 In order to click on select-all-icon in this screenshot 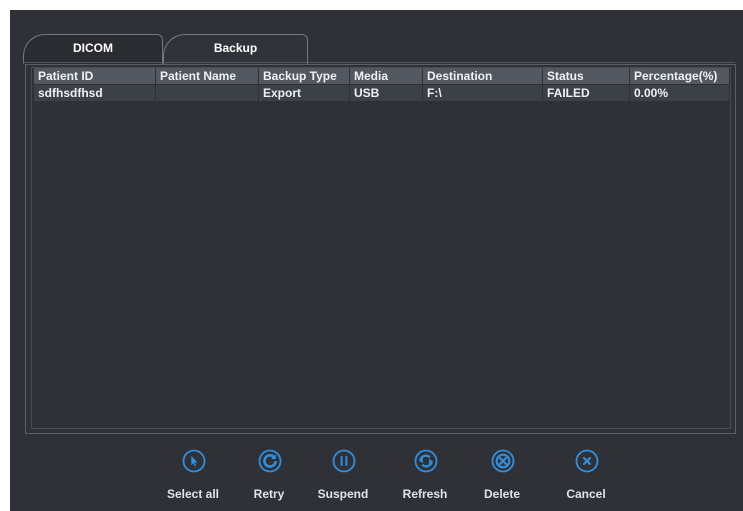, I will do `click(194, 461)`.